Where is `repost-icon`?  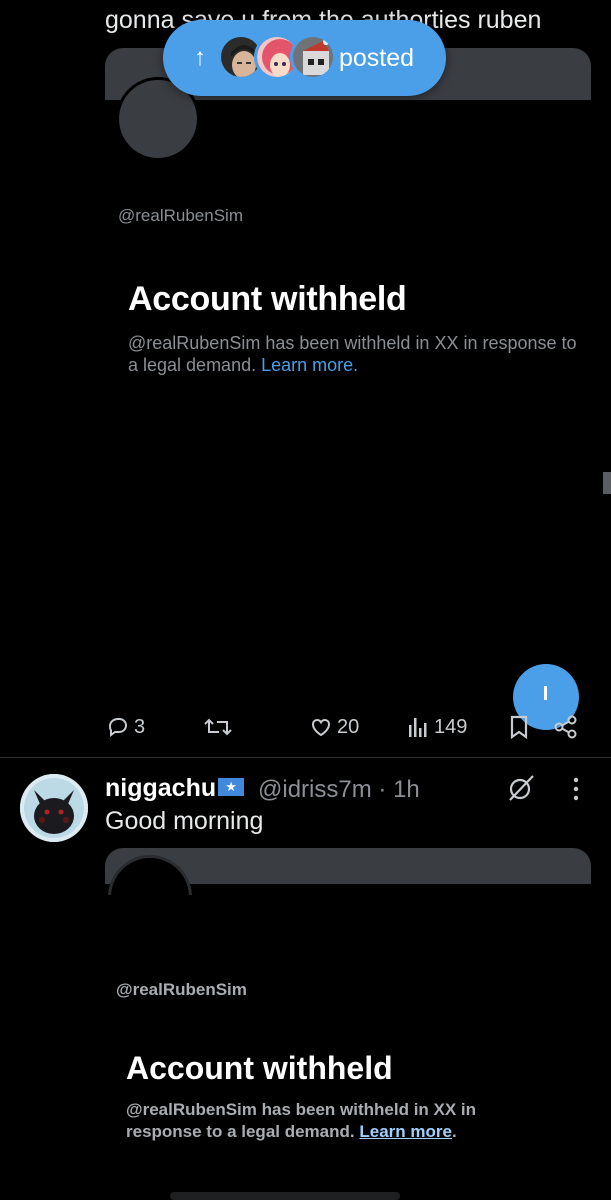 repost-icon is located at coordinates (218, 727).